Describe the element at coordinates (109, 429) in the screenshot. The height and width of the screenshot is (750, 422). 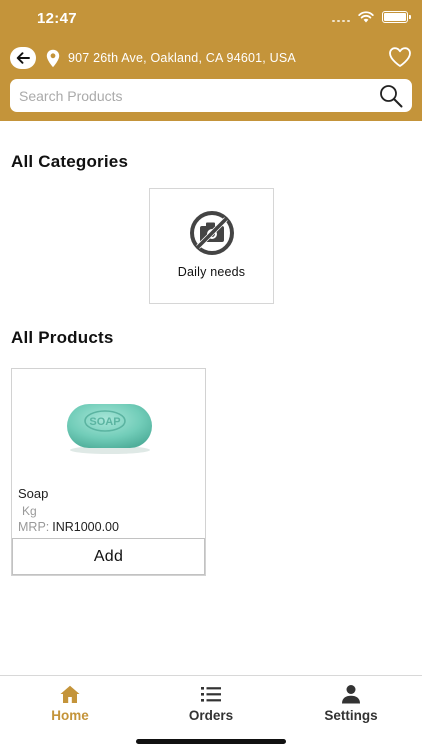
I see `soap-product-image: SOAP` at that location.